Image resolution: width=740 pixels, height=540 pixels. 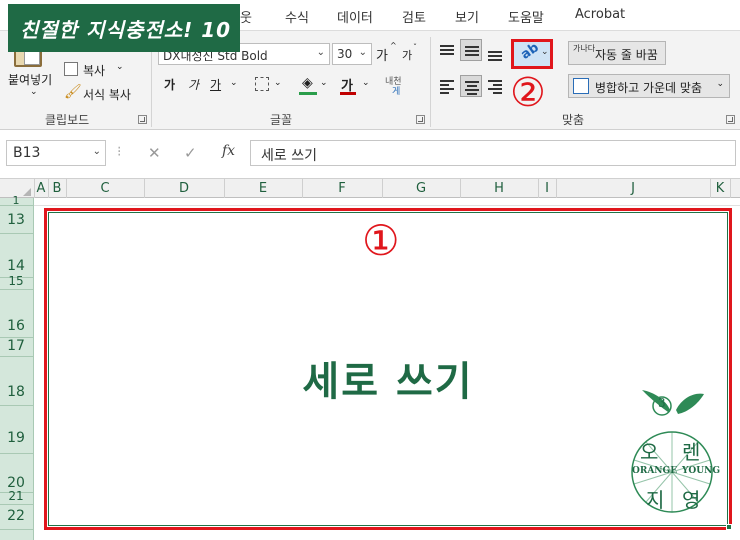 What do you see at coordinates (124, 28) in the screenshot?
I see `title-badge: 친절한 지식충전소! 10` at bounding box center [124, 28].